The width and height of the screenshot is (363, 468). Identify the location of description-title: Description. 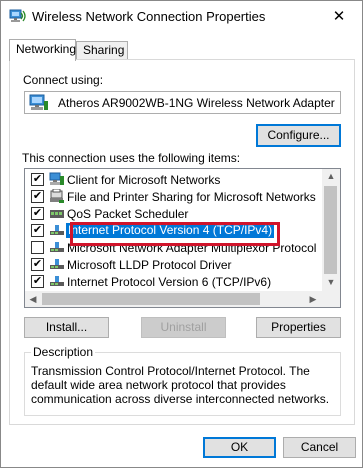
(63, 352).